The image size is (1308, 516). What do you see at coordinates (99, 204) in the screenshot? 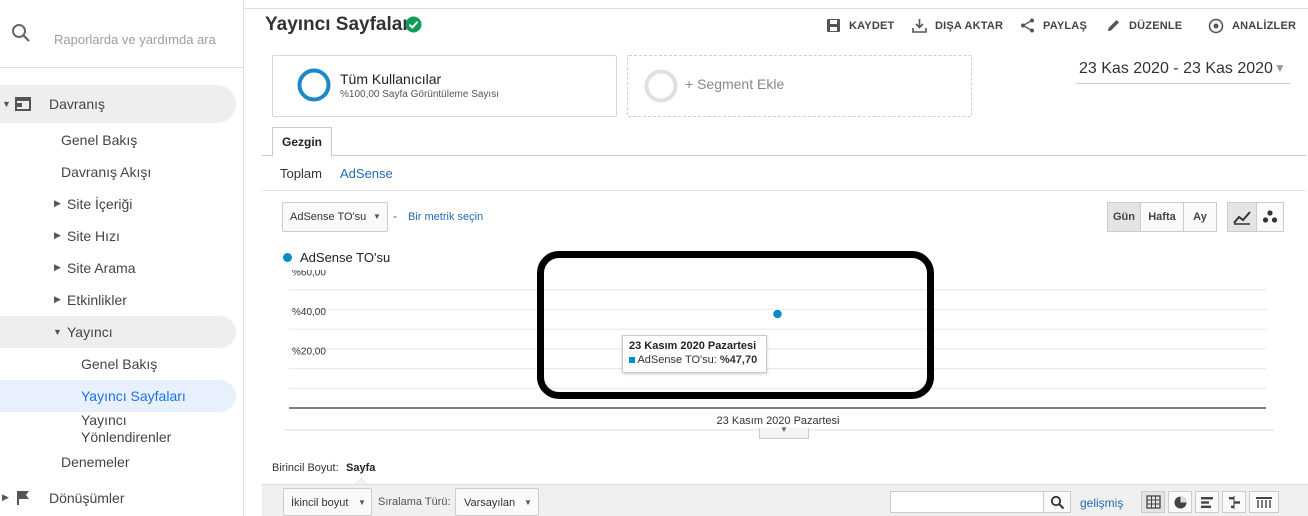
I see `sidebar-item-site-content: Site İçeriği` at bounding box center [99, 204].